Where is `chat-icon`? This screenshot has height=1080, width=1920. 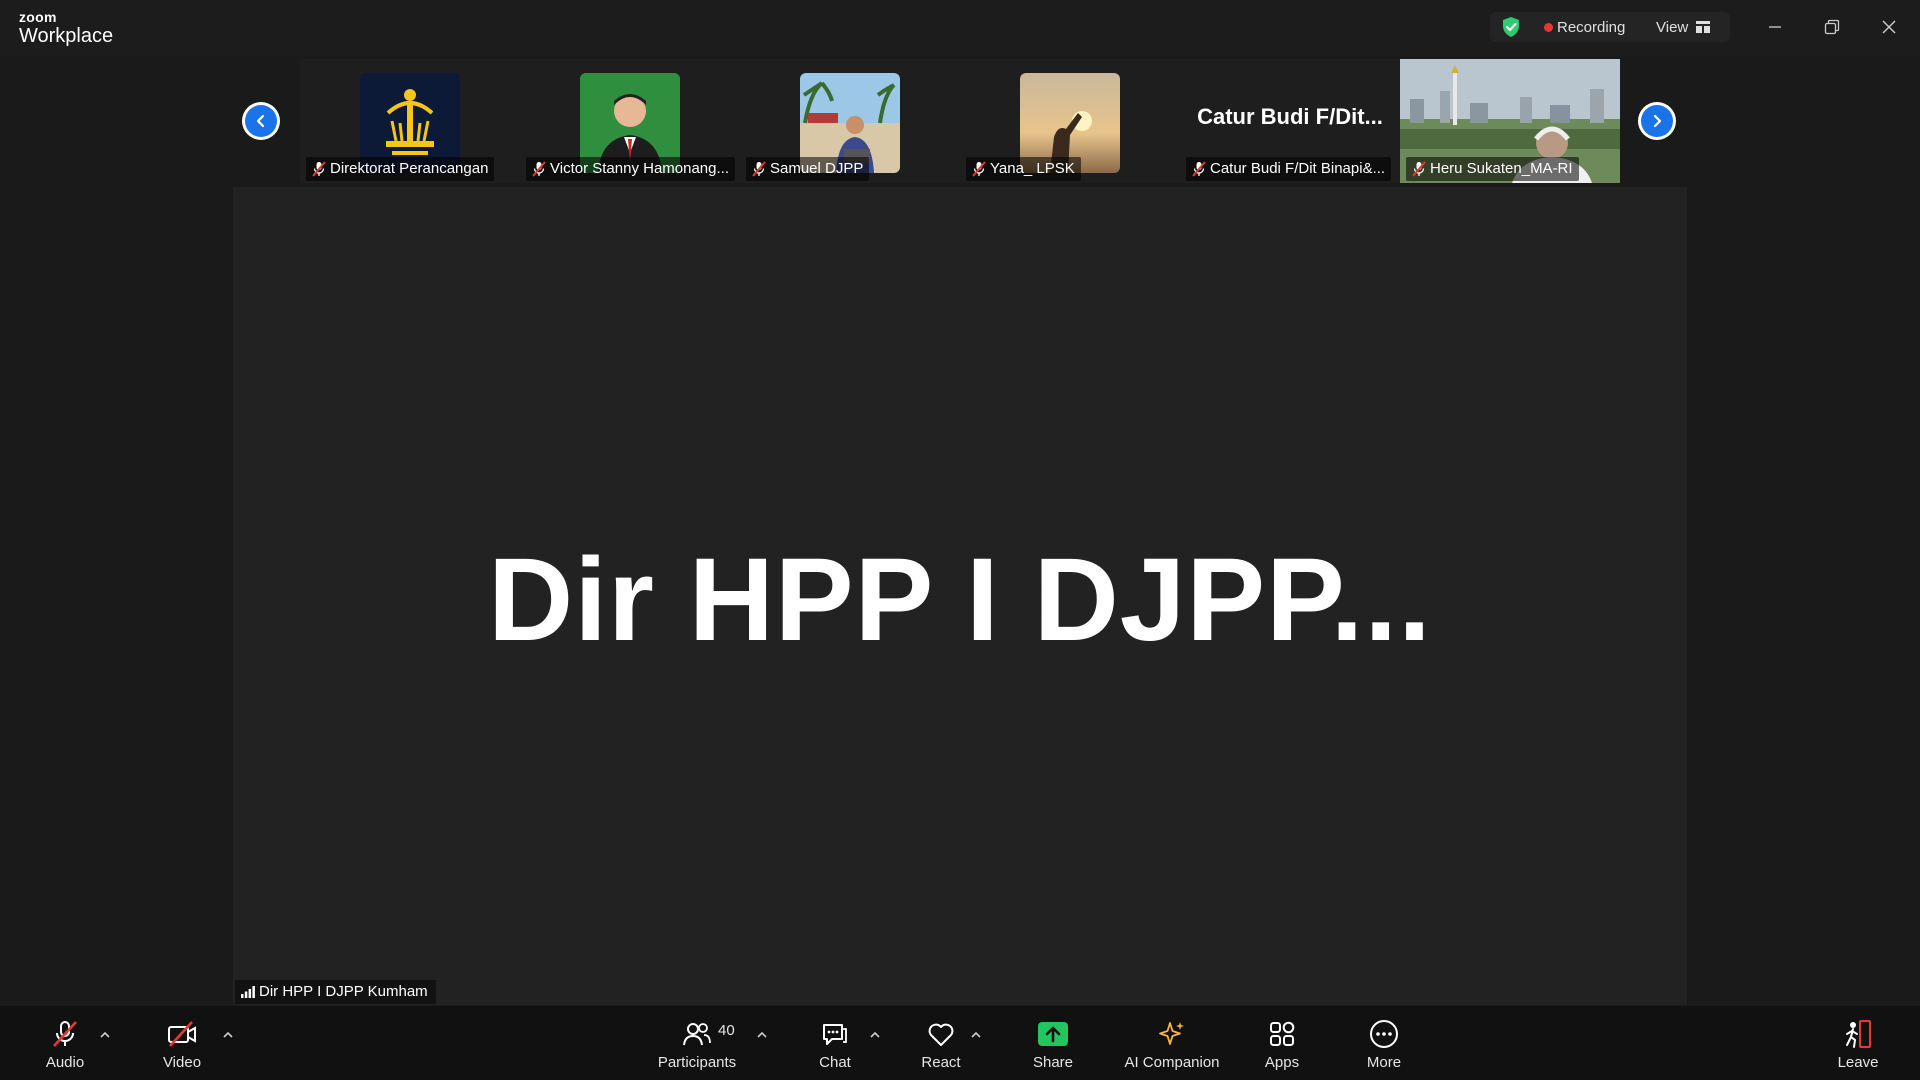 chat-icon is located at coordinates (835, 1034).